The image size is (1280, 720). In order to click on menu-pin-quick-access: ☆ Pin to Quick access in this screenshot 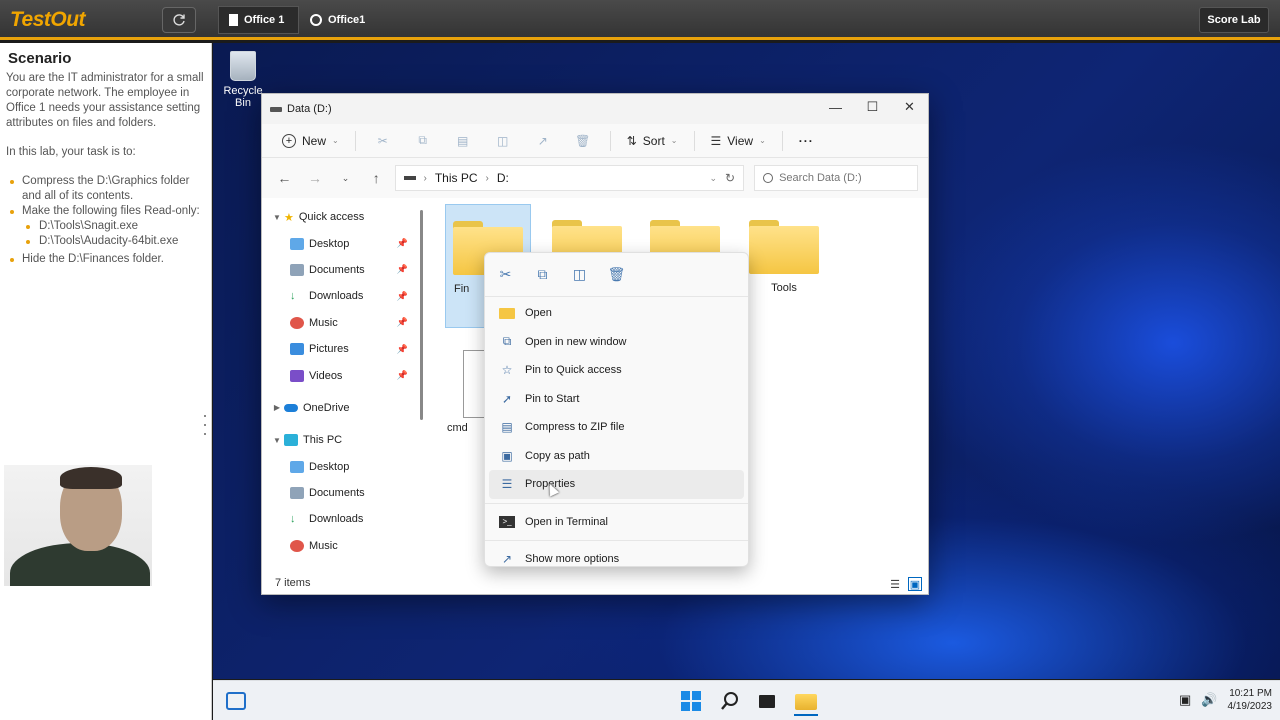, I will do `click(616, 370)`.